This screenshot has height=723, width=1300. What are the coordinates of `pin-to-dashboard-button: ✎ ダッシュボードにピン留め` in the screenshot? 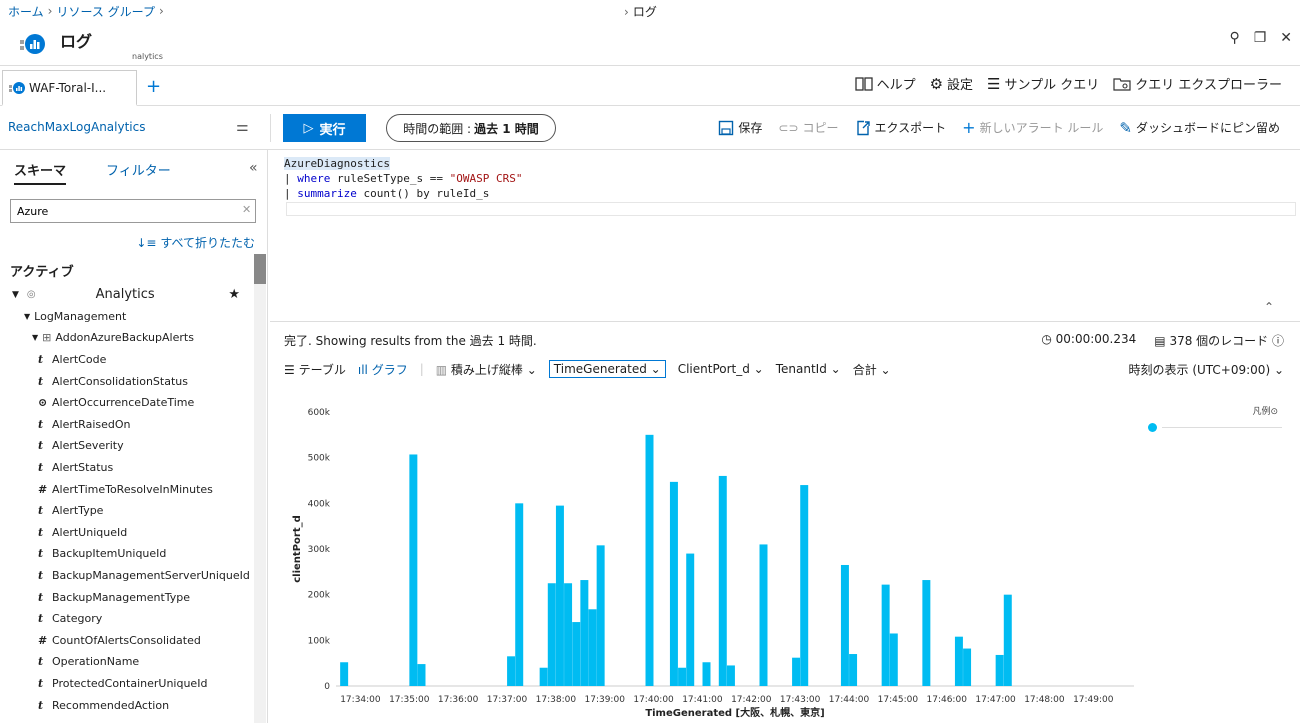 It's located at (1199, 128).